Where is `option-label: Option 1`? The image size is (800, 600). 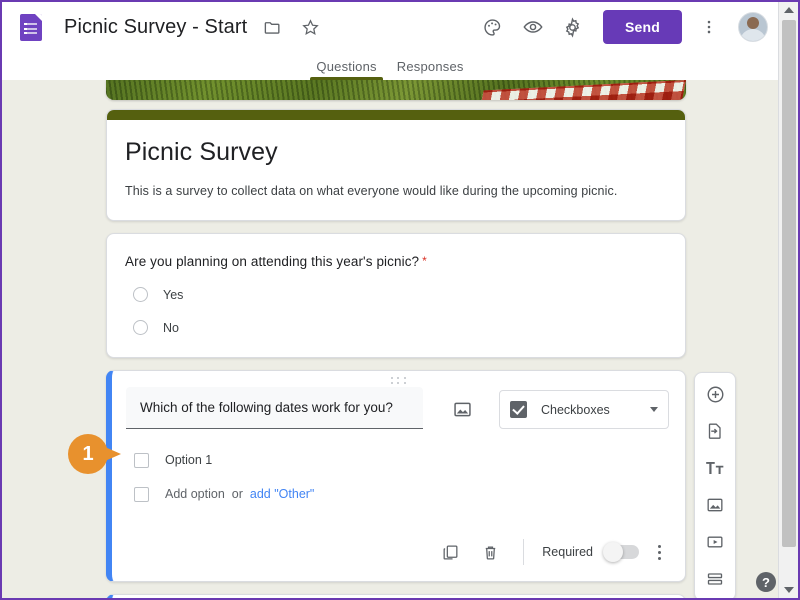
option-label: Option 1 is located at coordinates (188, 460).